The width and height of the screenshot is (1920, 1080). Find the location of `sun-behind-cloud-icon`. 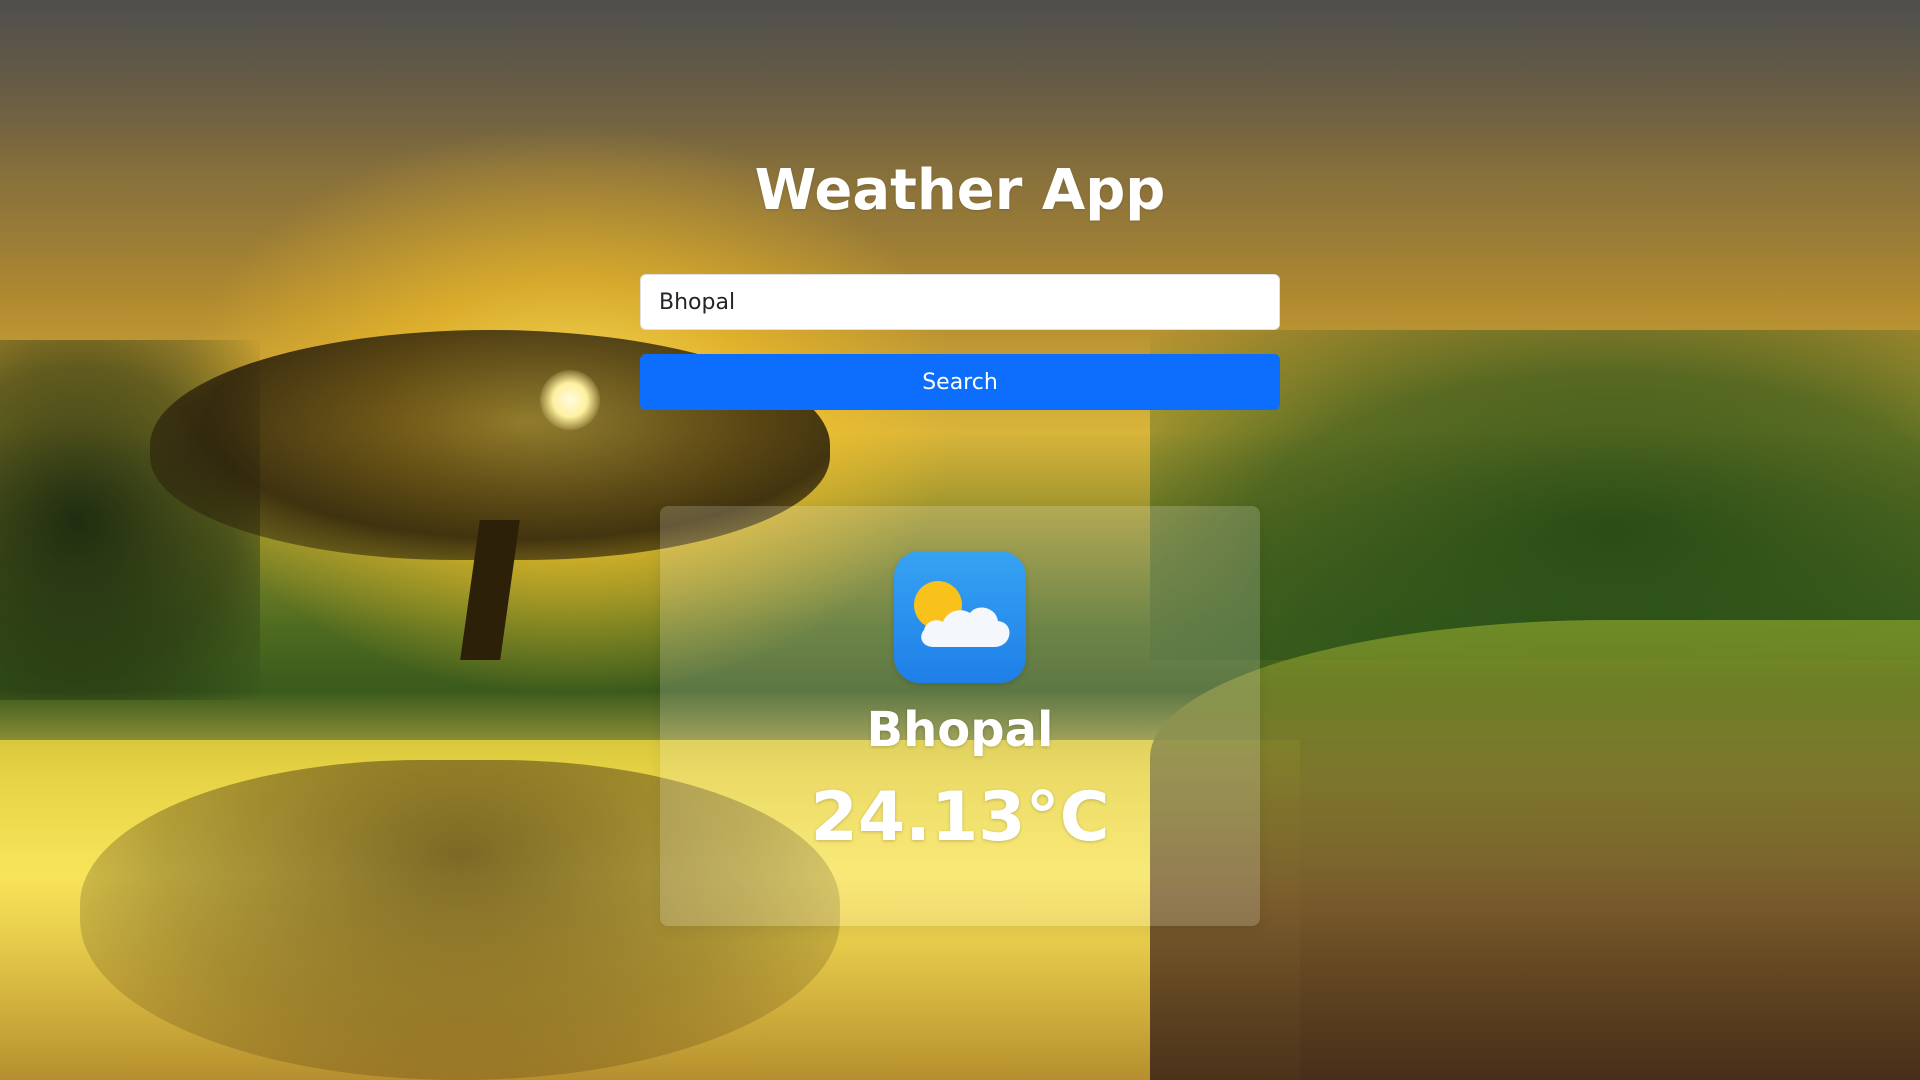

sun-behind-cloud-icon is located at coordinates (960, 617).